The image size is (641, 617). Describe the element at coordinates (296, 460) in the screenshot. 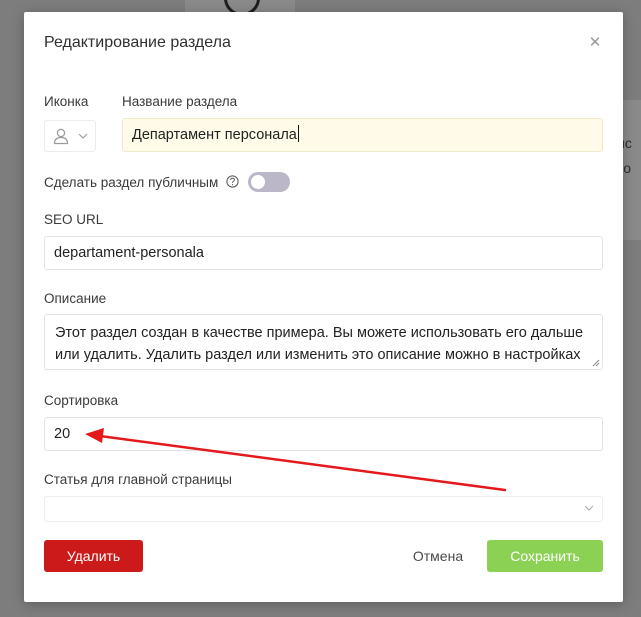

I see `annotation-arrow` at that location.